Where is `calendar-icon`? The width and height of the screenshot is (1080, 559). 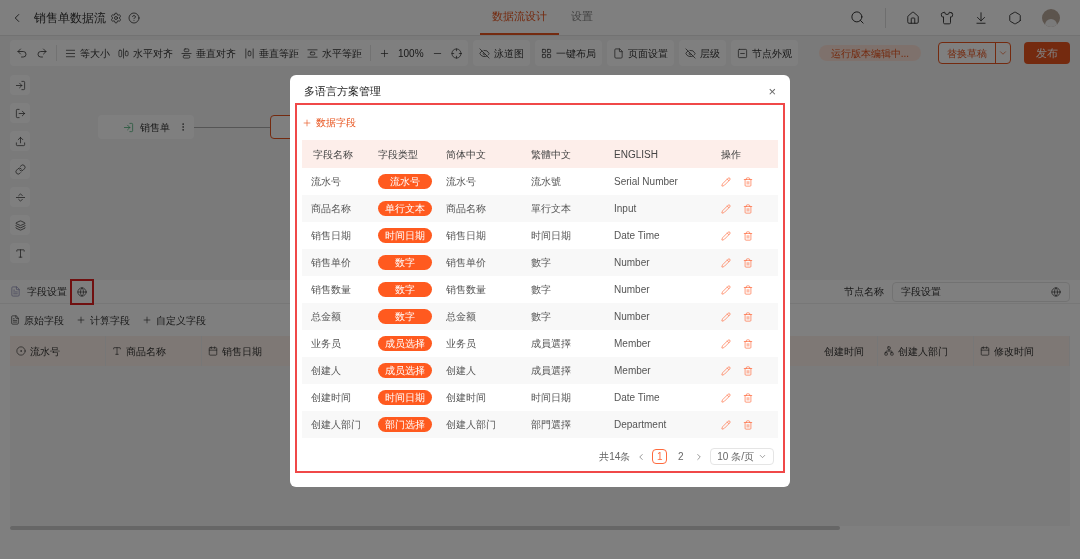 calendar-icon is located at coordinates (985, 351).